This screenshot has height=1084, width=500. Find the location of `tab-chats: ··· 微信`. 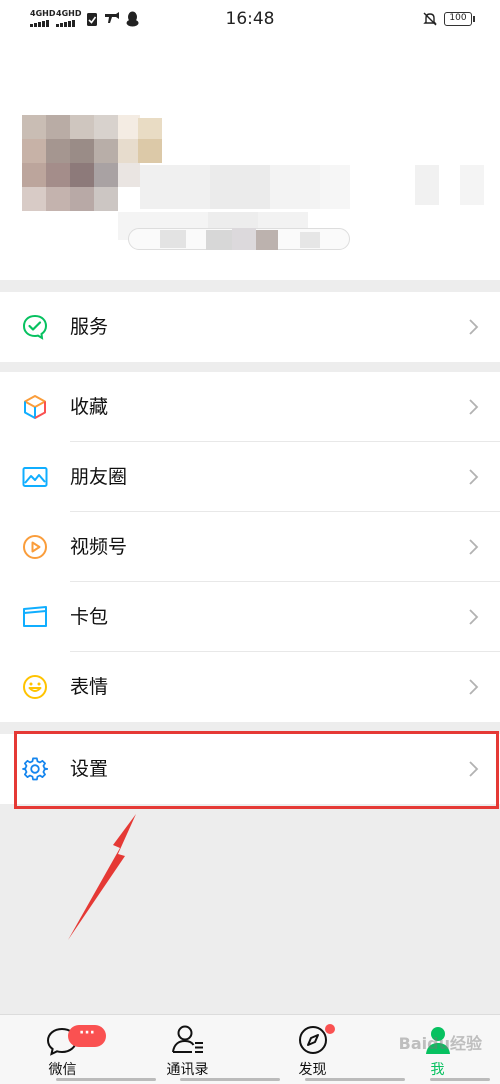

tab-chats: ··· 微信 is located at coordinates (62, 1049).